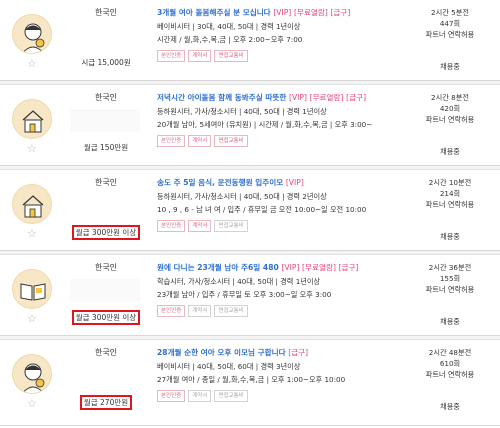 This screenshot has height=428, width=500. Describe the element at coordinates (242, 196) in the screenshot. I see `job-type-line: 등하원시터, 가사/청소시터 | 40대, 50대 | 경력 2년이상` at that location.